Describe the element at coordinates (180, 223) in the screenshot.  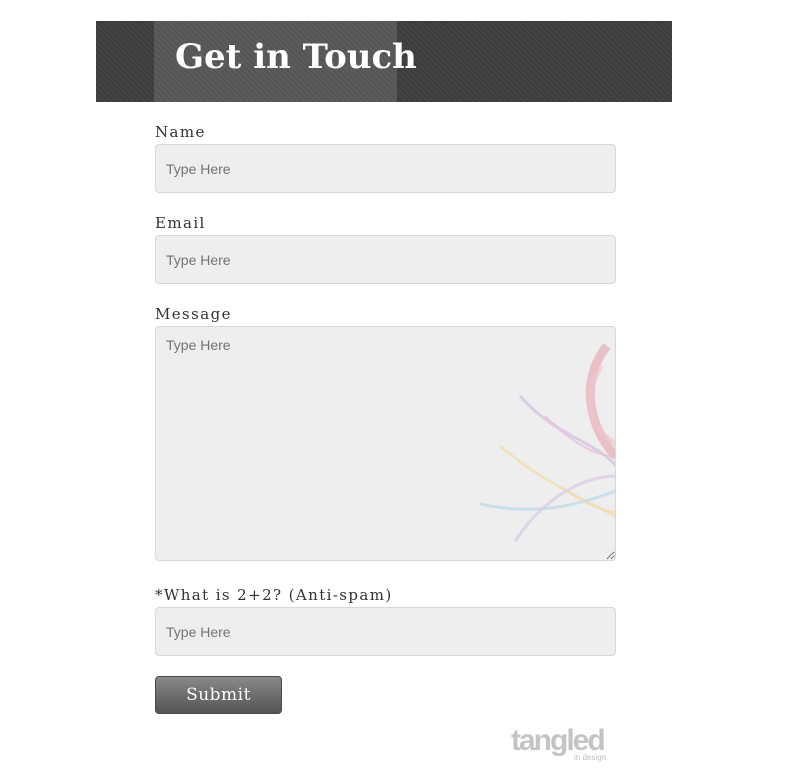
I see `email-label: Email` at that location.